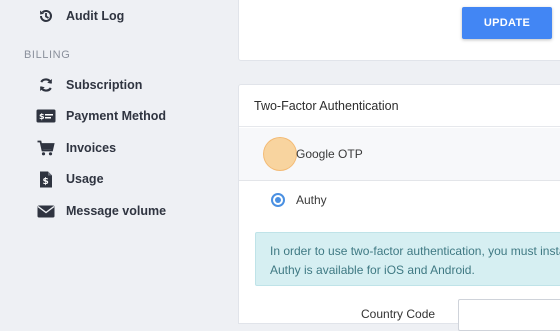  What do you see at coordinates (509, 315) in the screenshot?
I see `country-code-input` at bounding box center [509, 315].